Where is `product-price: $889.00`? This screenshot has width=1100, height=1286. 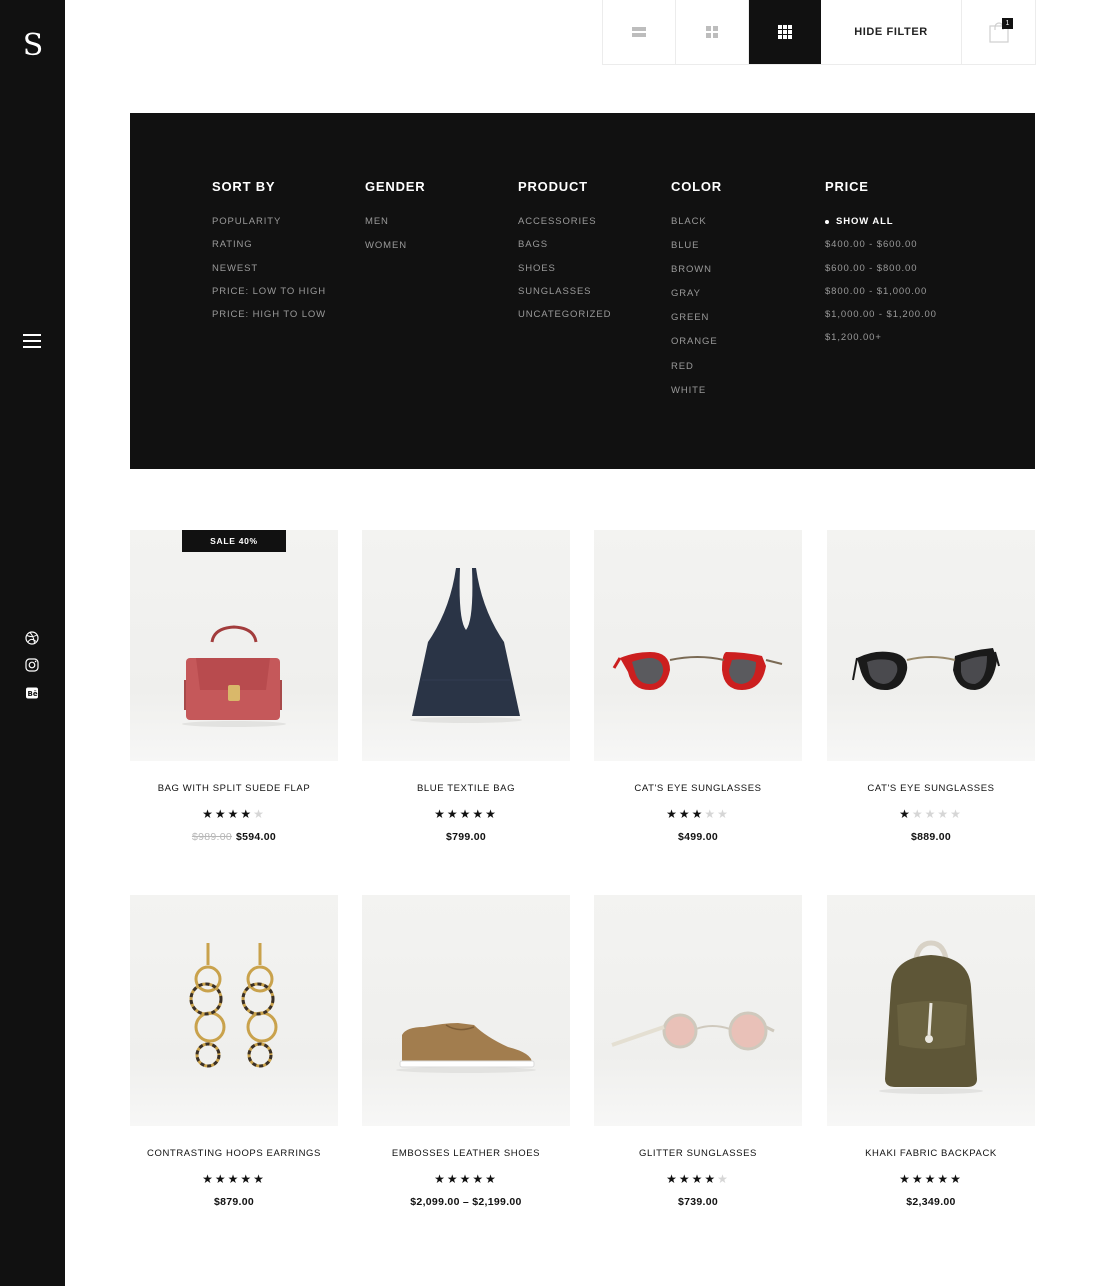
product-price: $889.00 is located at coordinates (931, 837).